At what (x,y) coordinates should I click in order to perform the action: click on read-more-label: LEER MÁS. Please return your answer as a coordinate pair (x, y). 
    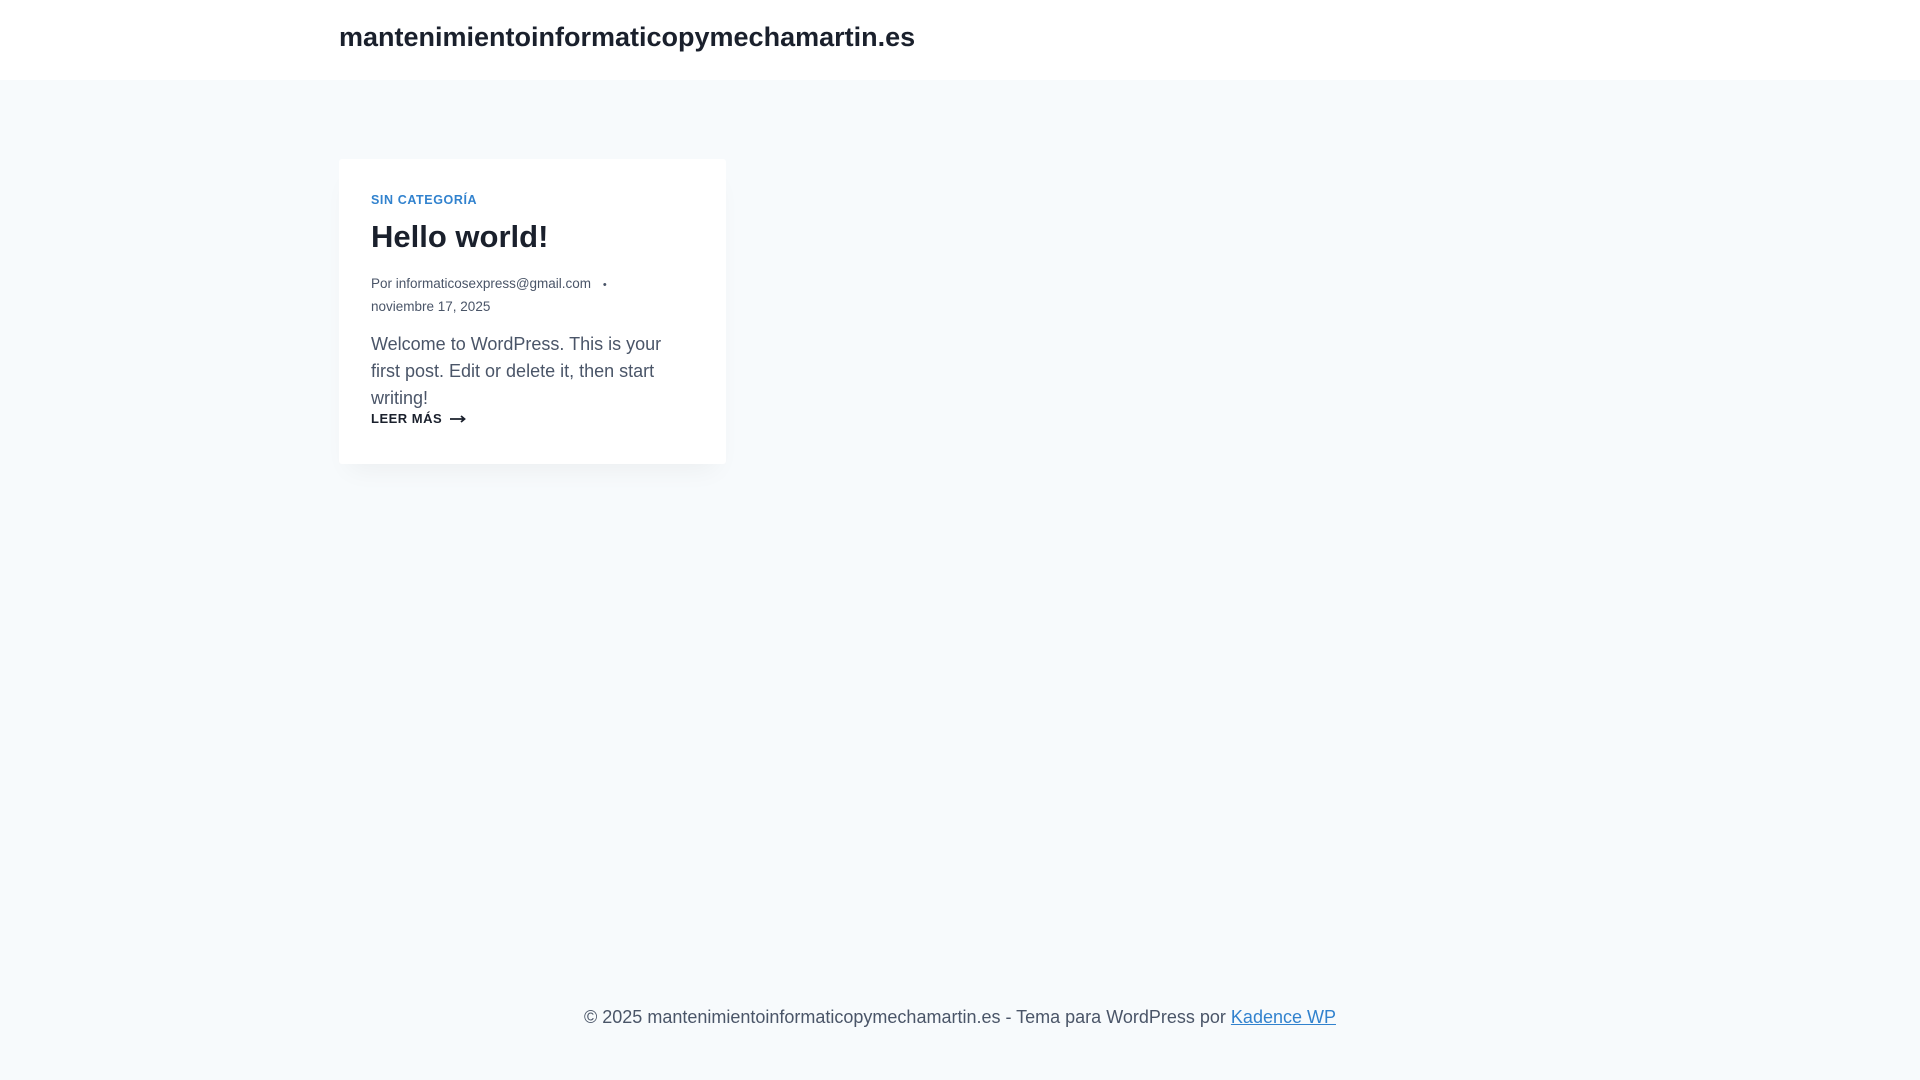
    Looking at the image, I should click on (407, 418).